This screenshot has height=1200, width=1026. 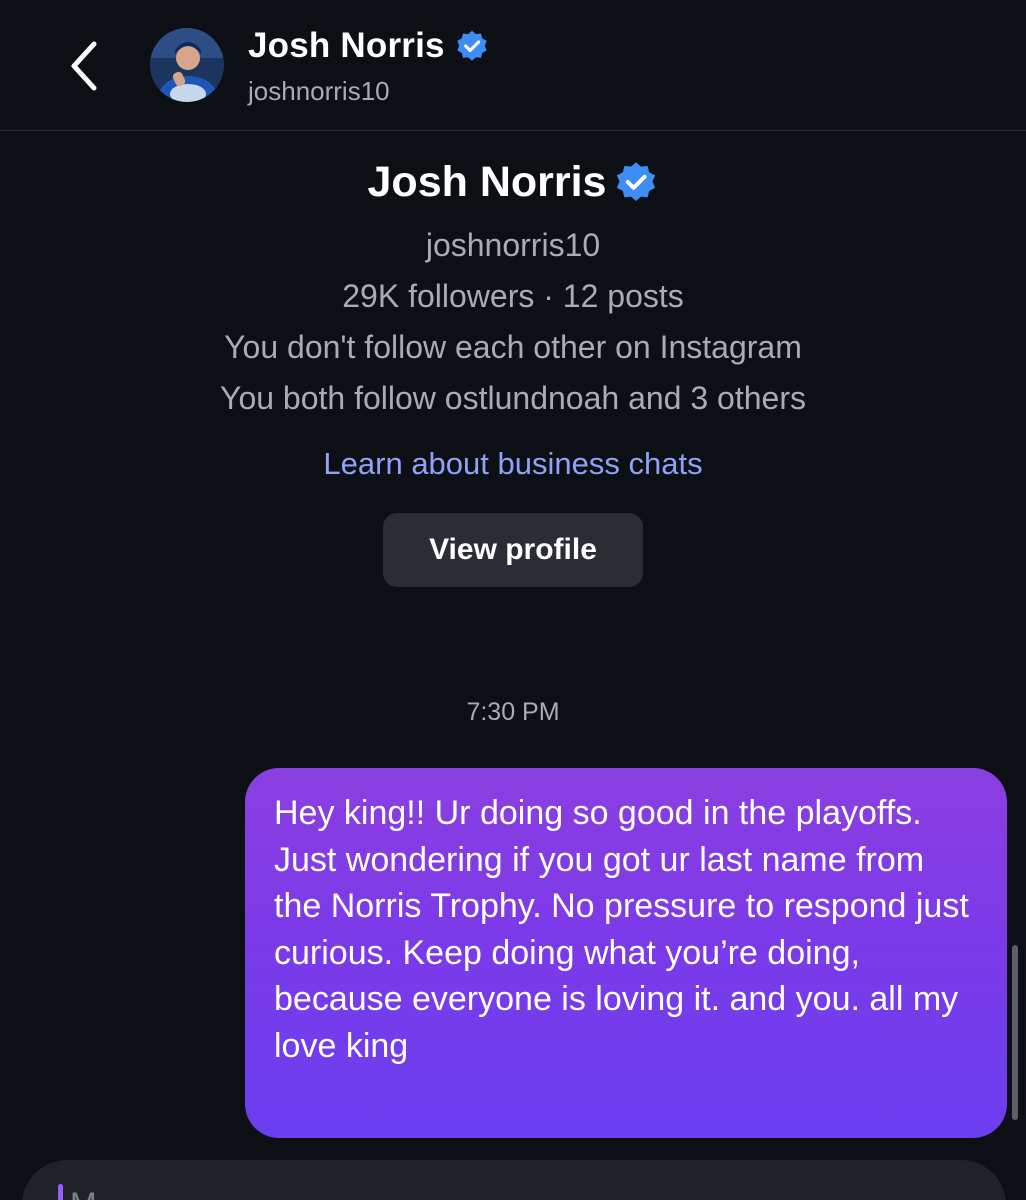 I want to click on thread-header: Josh Norris joshnorris10, so click(x=513, y=65).